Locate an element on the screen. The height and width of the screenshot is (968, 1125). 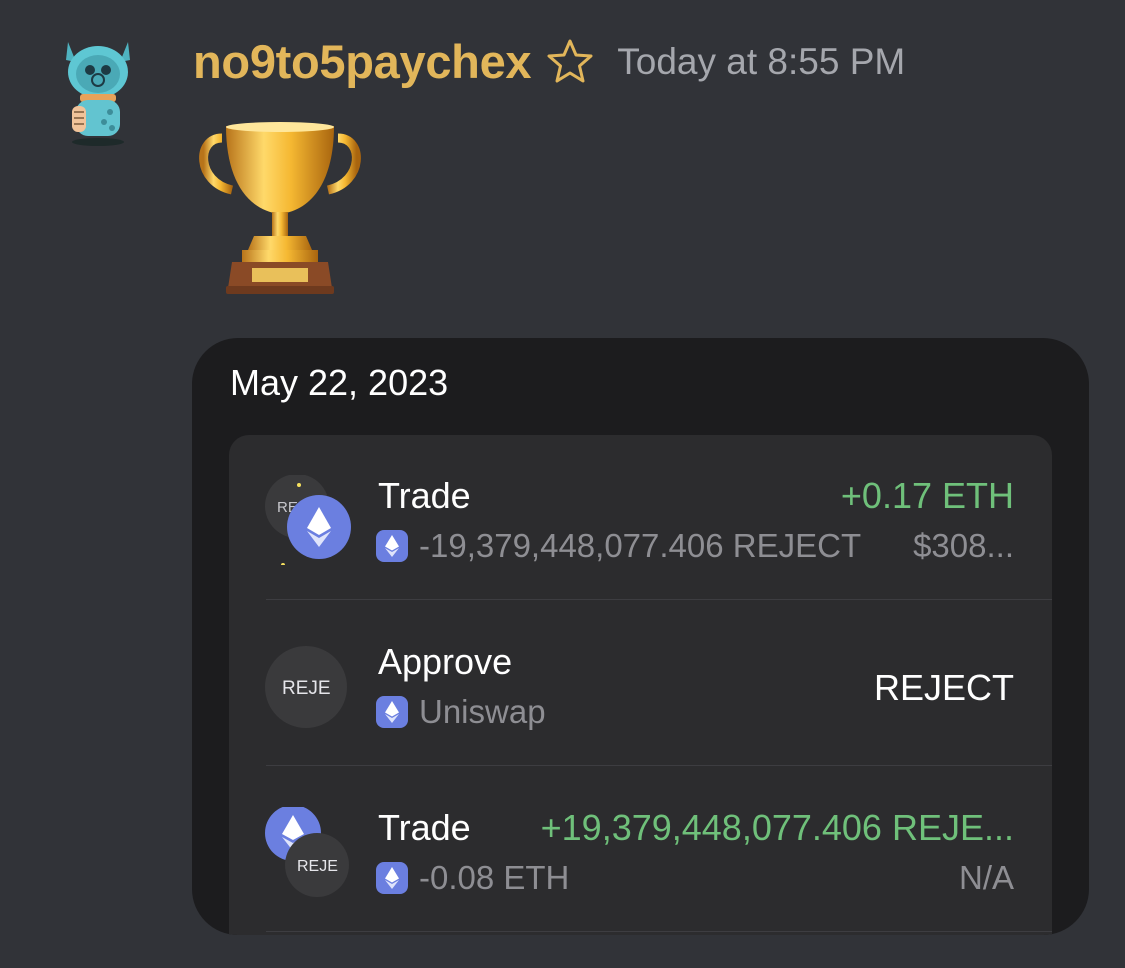
transaction-subtitle-text: Uniswap is located at coordinates (482, 711).